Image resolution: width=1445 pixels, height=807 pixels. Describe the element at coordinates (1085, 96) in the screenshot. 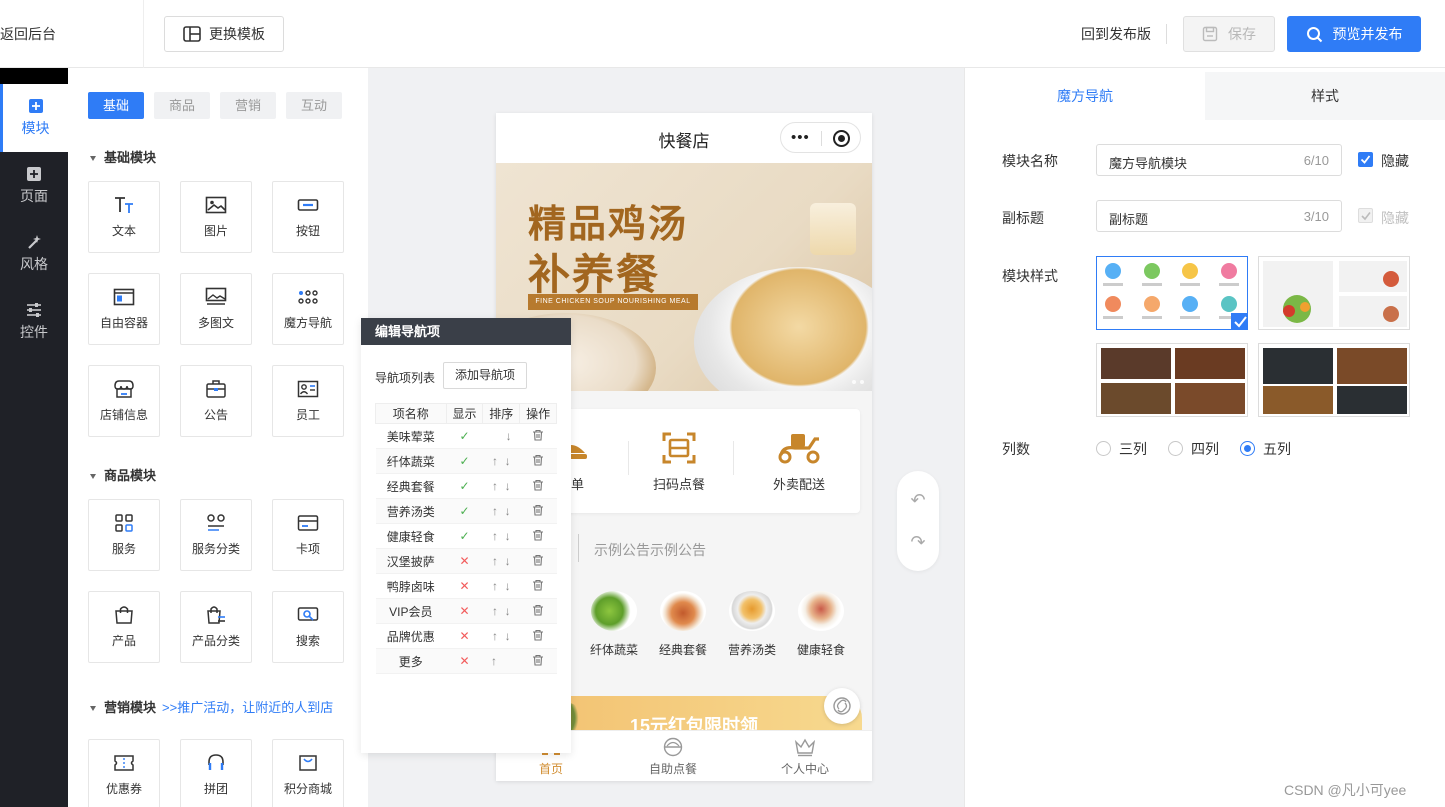

I see `tab-cube-nav: 魔方导航` at that location.